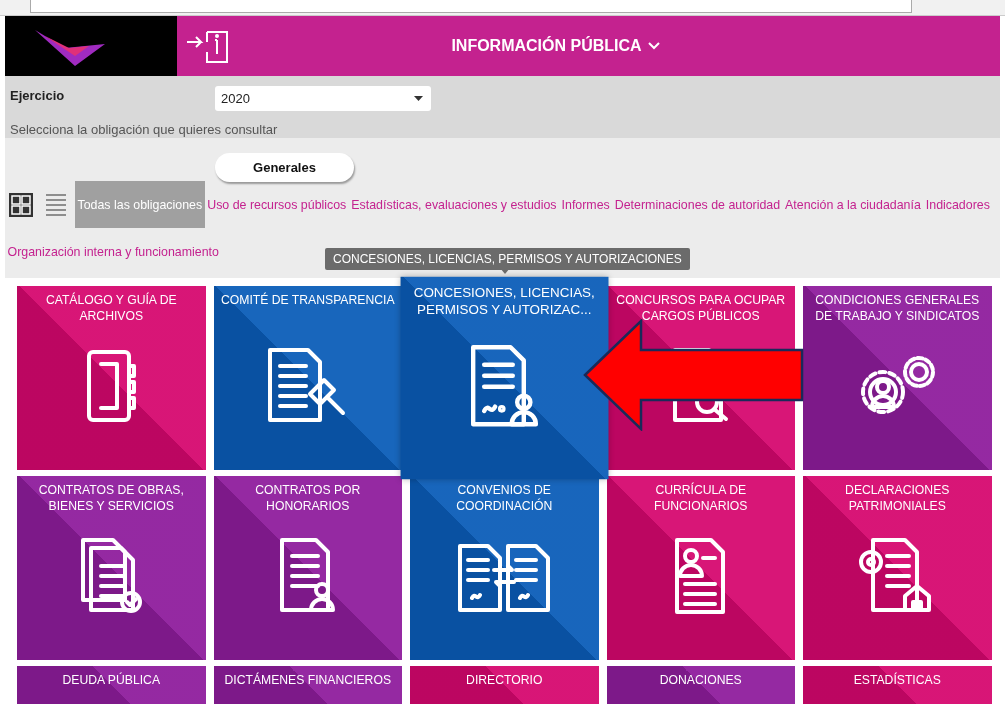  Describe the element at coordinates (307, 378) in the screenshot. I see `obligation-tile: COMITÉ DE TRANSPARENCIA` at that location.